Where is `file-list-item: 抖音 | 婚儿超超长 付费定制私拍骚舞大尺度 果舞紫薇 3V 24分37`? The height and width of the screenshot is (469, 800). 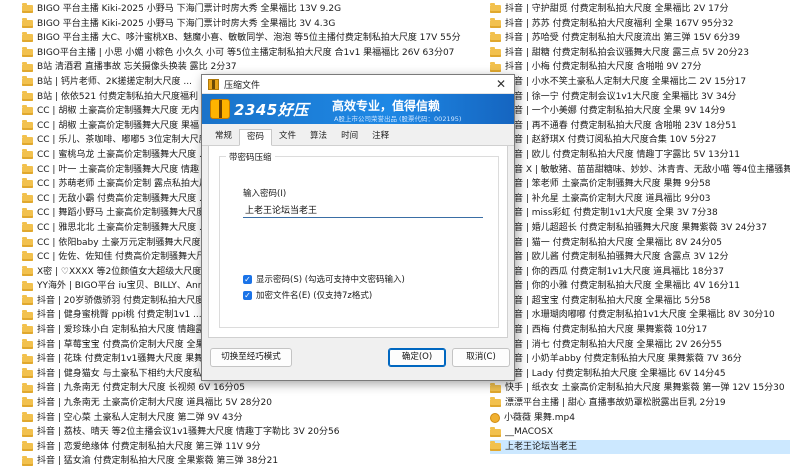
file-list-item: 抖音 | 婚儿超超长 付费定制私拍骚舞大尺度 果舞紫薇 3V 24分37 is located at coordinates (640, 228).